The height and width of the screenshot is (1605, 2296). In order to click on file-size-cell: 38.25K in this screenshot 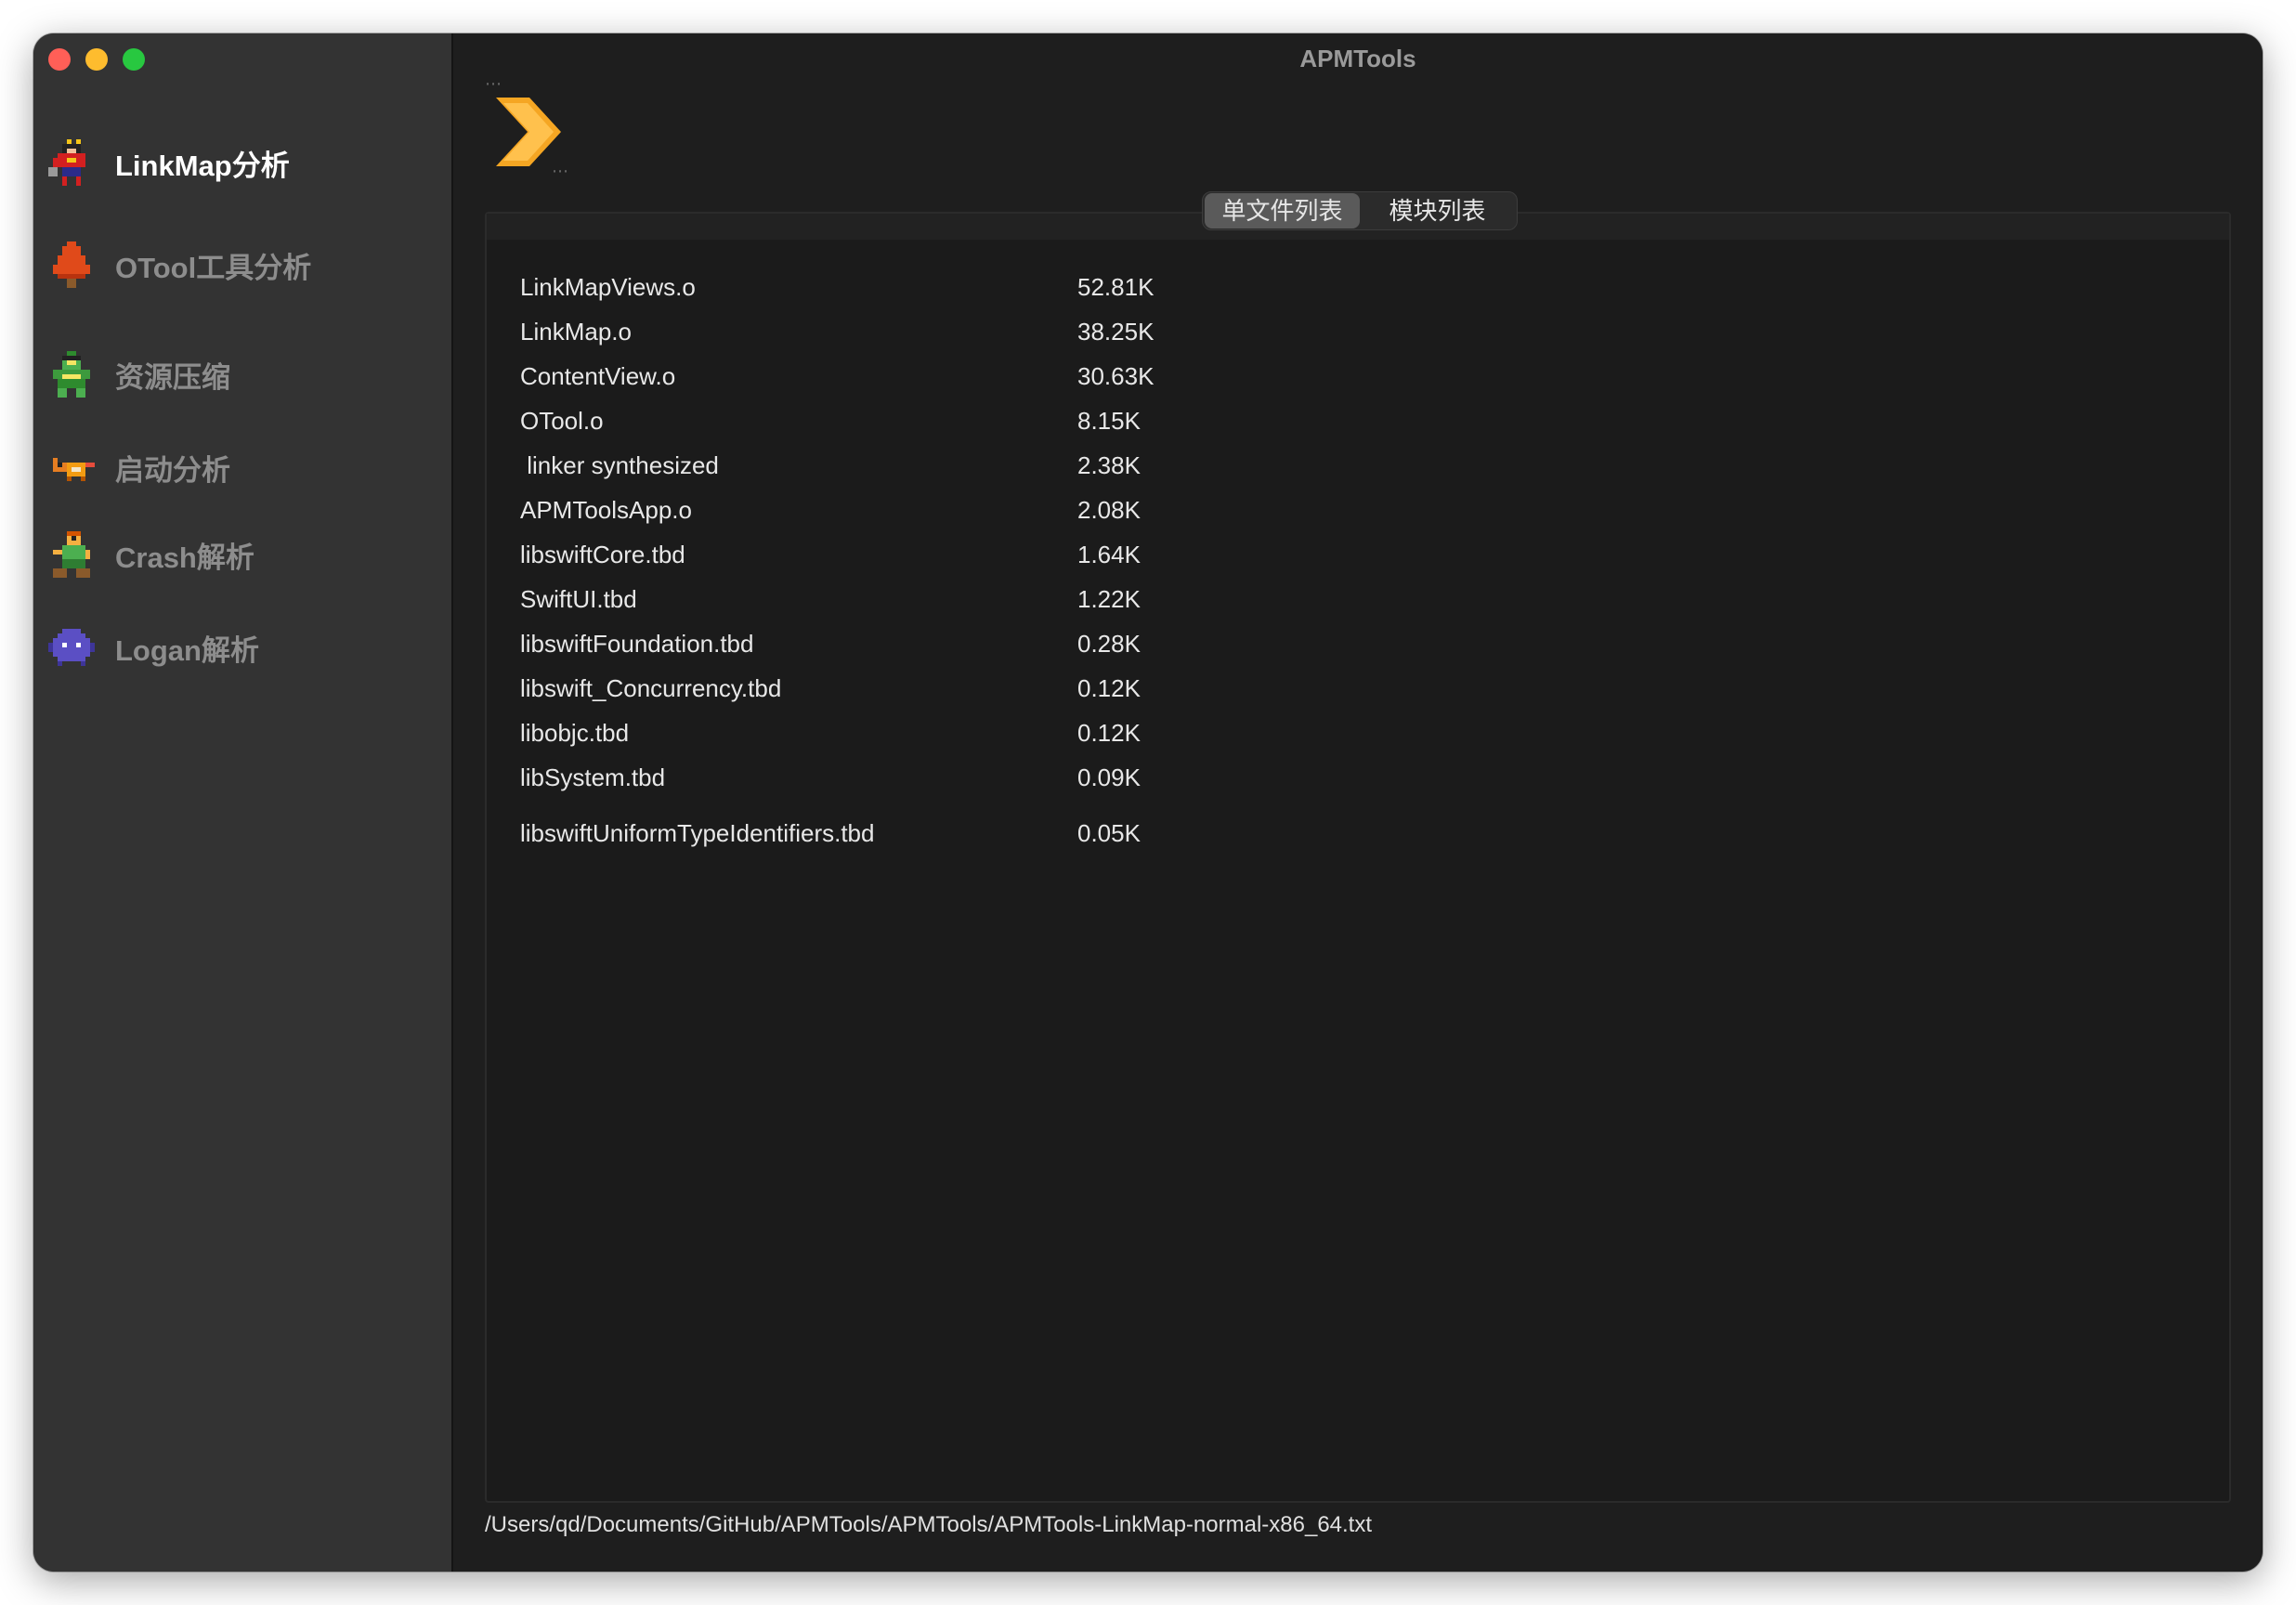, I will do `click(1116, 331)`.